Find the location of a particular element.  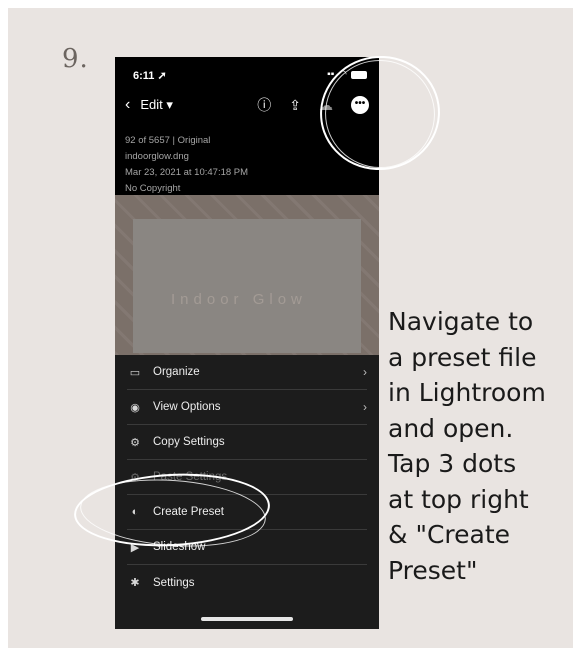

gear-icon: ✱ is located at coordinates (135, 583).